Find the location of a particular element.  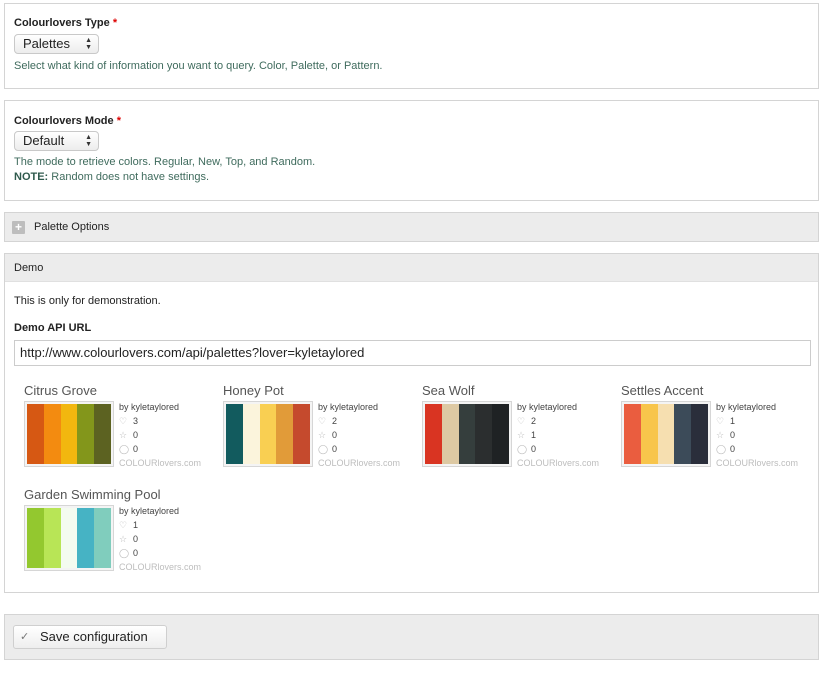

like-count: 2 is located at coordinates (335, 421).